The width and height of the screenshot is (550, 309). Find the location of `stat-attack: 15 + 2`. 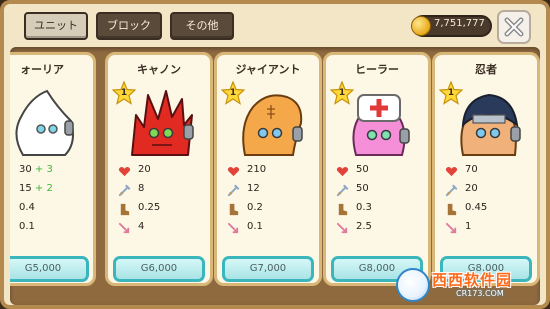

stat-attack: 15 + 2 is located at coordinates (50, 191).